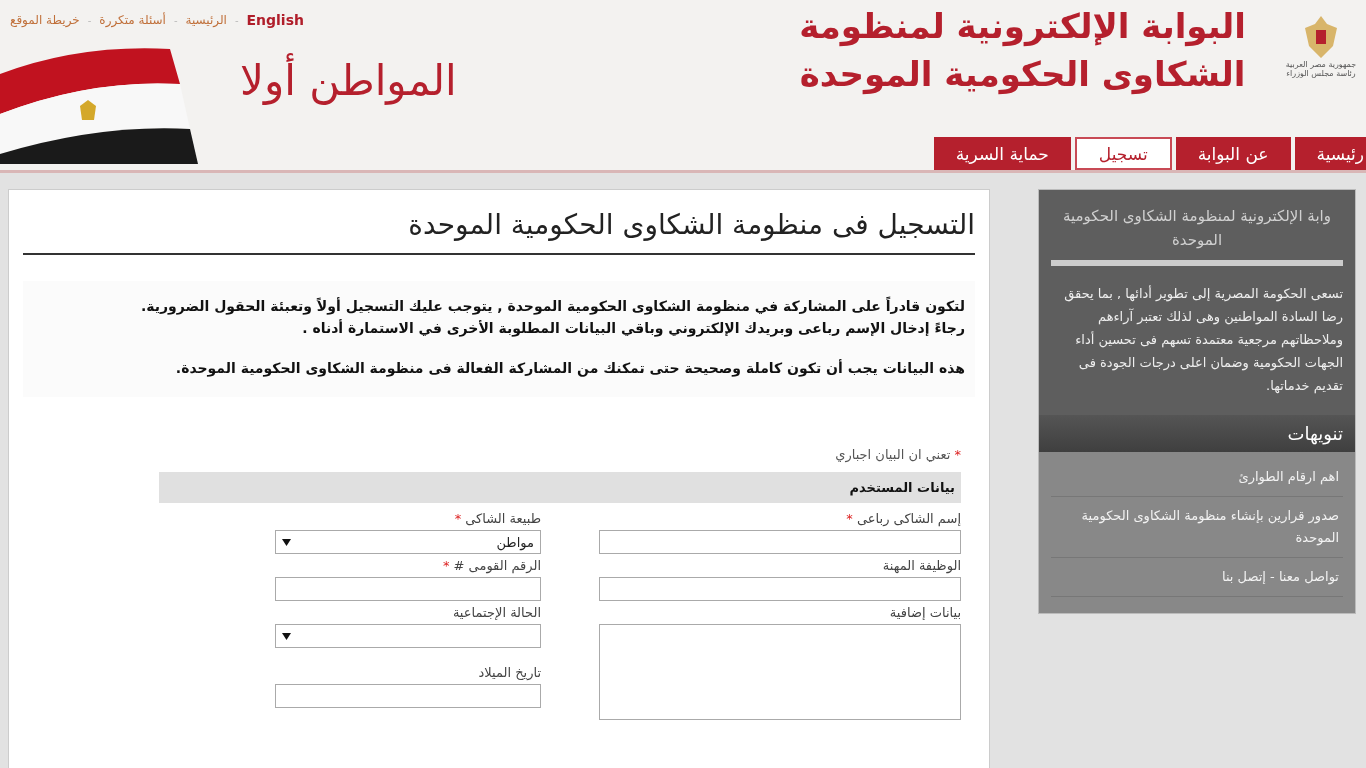  I want to click on notice-link: صدور قرارين بإنشاء منظومة الشكاوى الحكومية الموحدة, so click(1197, 527).